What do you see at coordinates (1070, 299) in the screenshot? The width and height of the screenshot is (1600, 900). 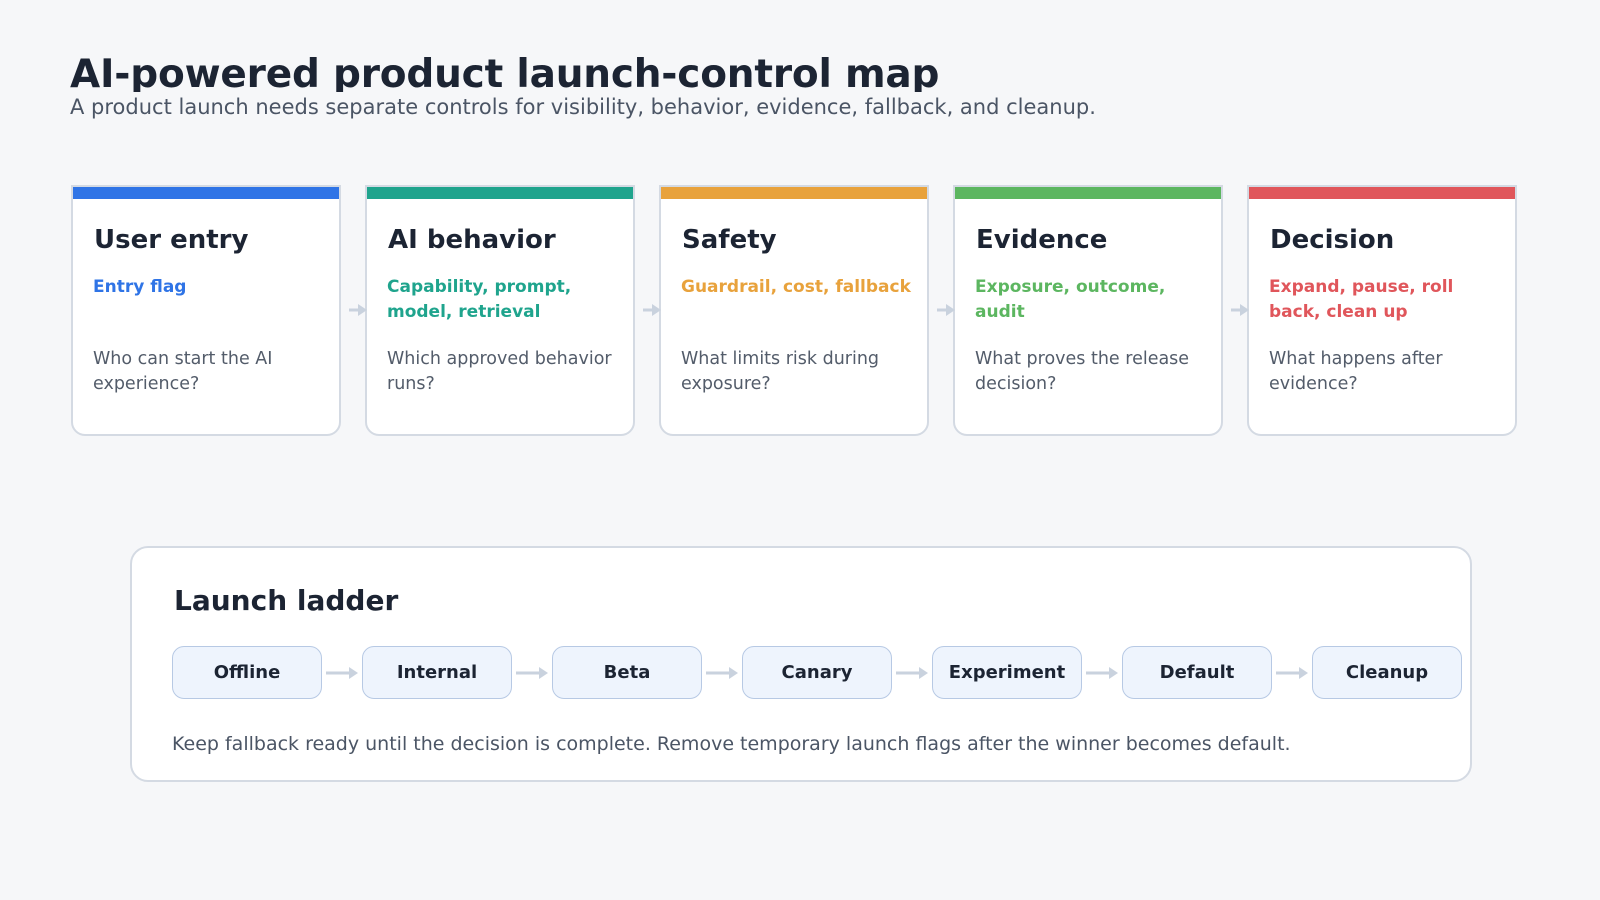 I see `stage-controls: Exposure, outcome, audit` at bounding box center [1070, 299].